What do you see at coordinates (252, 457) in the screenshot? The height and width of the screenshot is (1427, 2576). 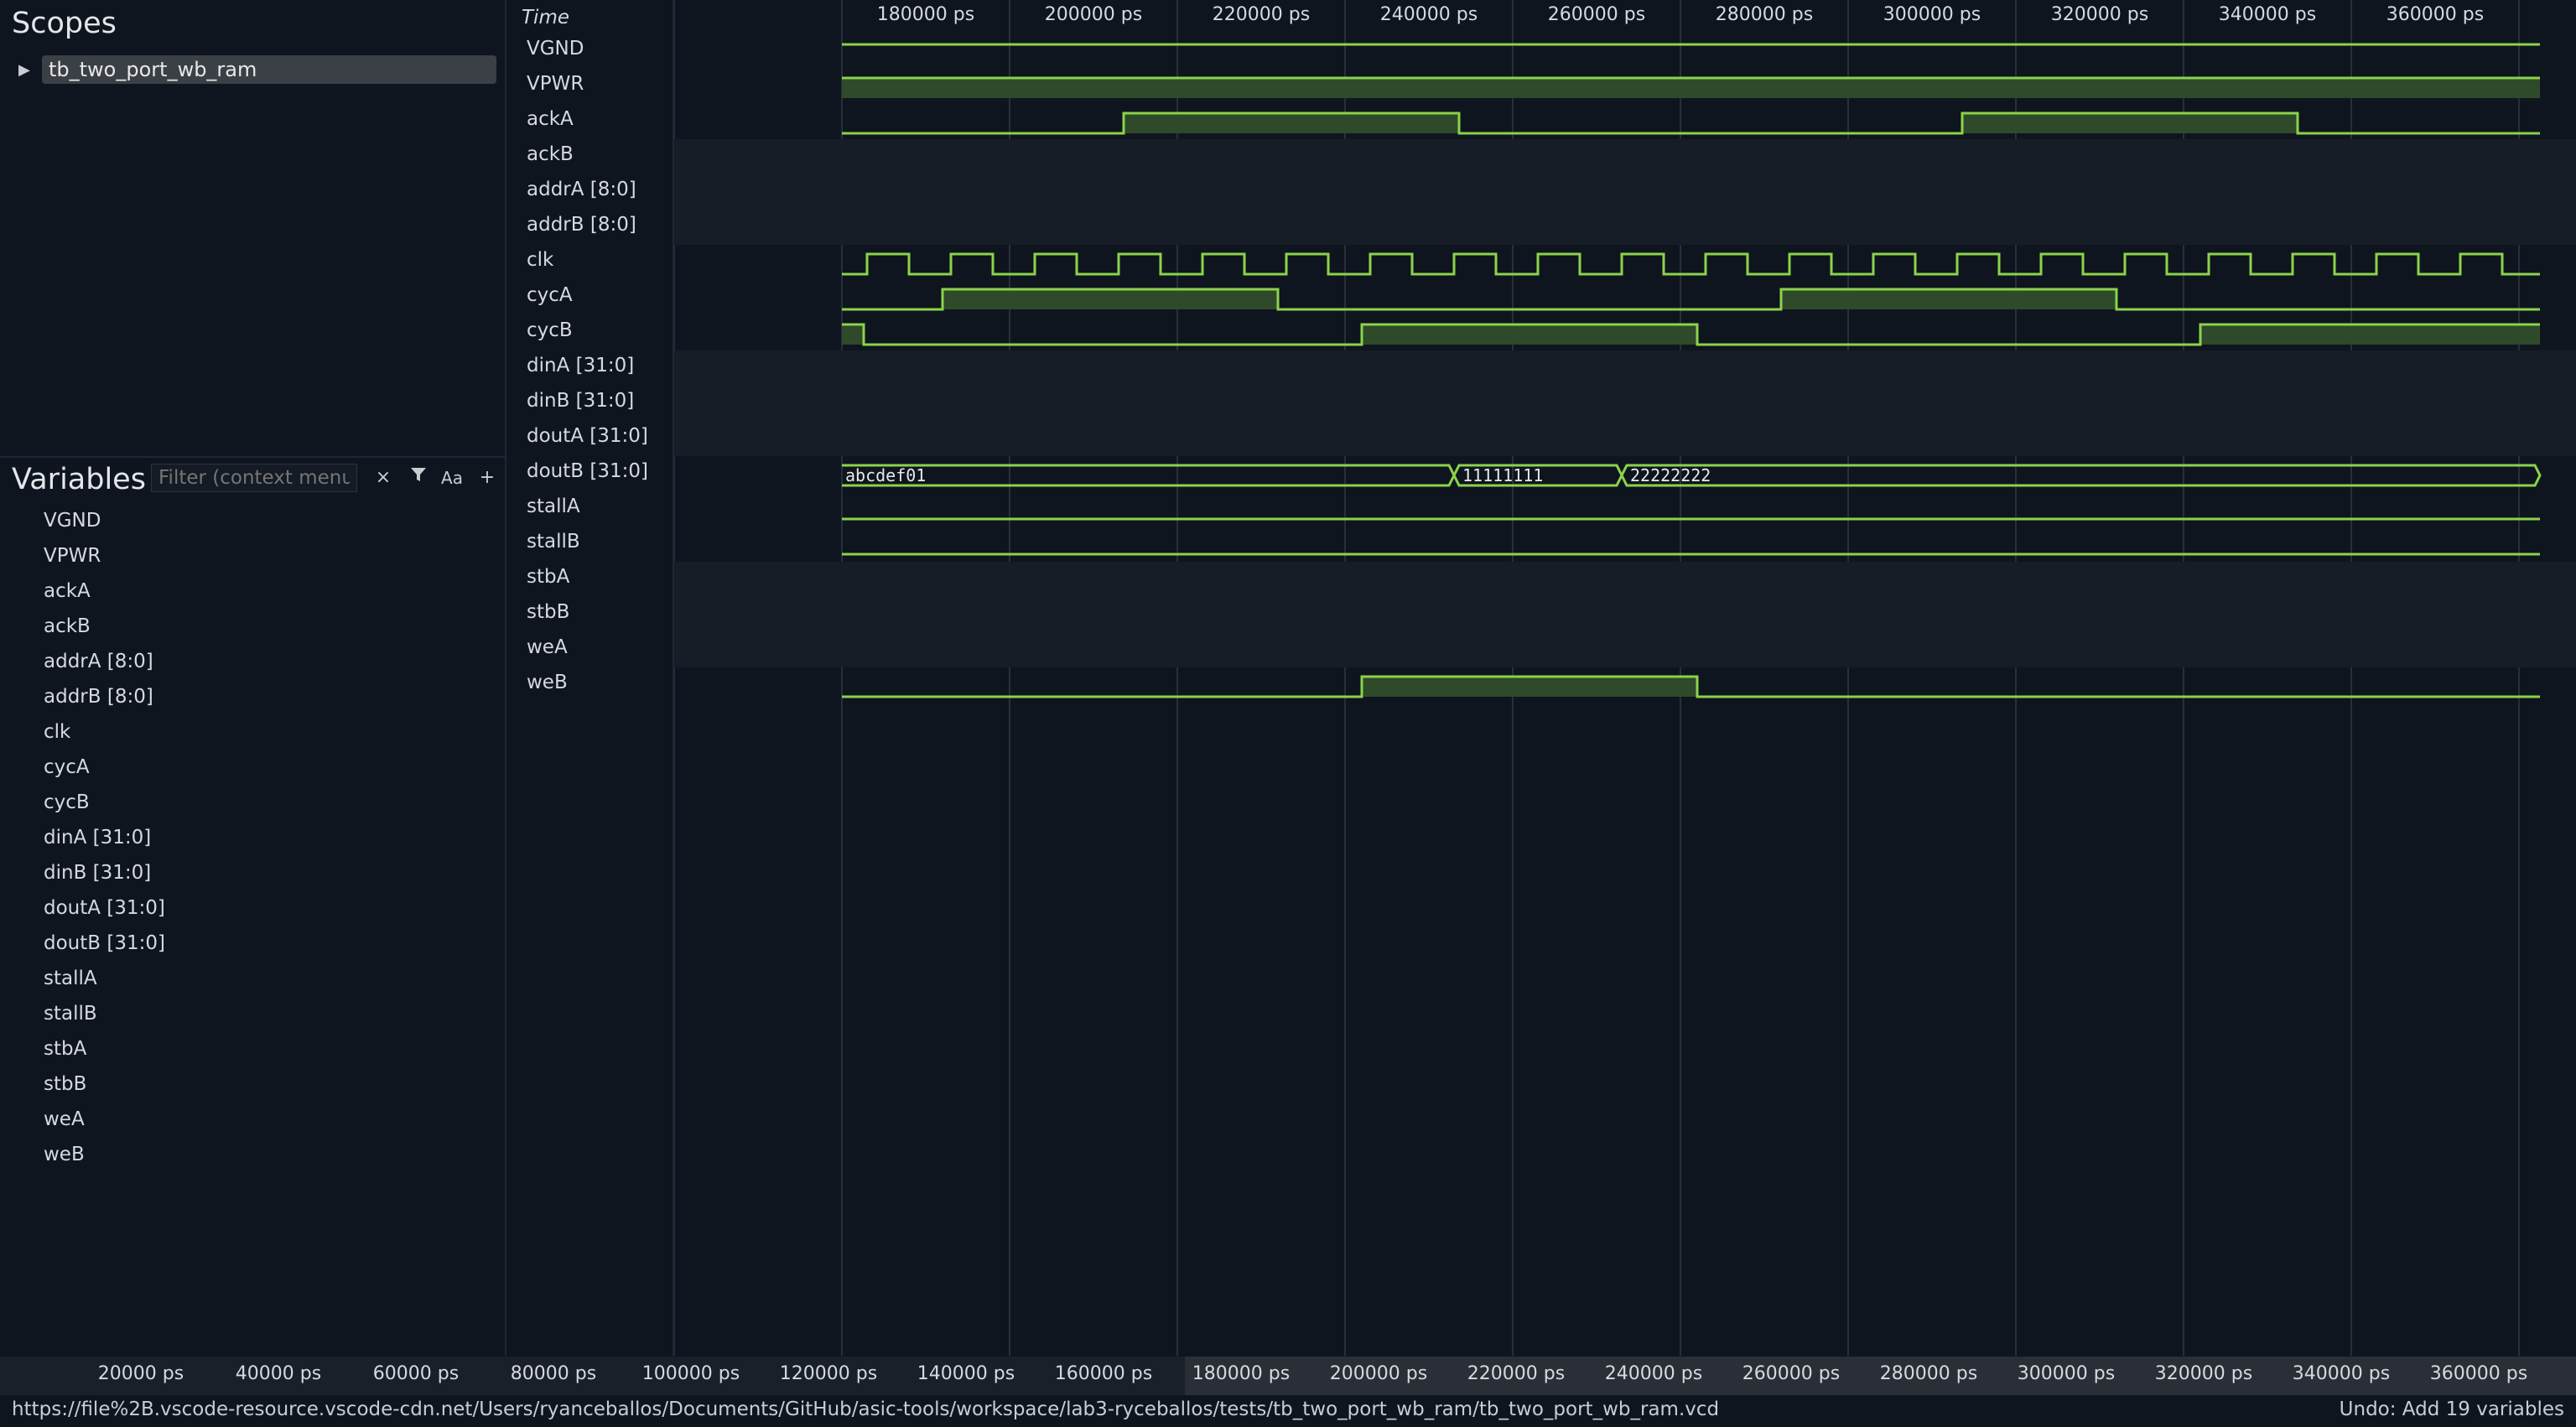 I see `divider` at bounding box center [252, 457].